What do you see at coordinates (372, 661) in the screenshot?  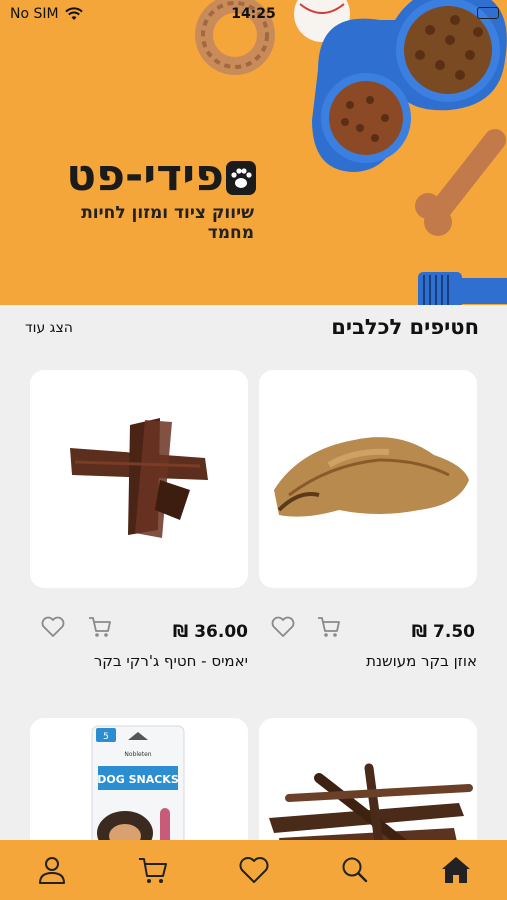 I see `product-name: אוזן בקר מעושנת` at bounding box center [372, 661].